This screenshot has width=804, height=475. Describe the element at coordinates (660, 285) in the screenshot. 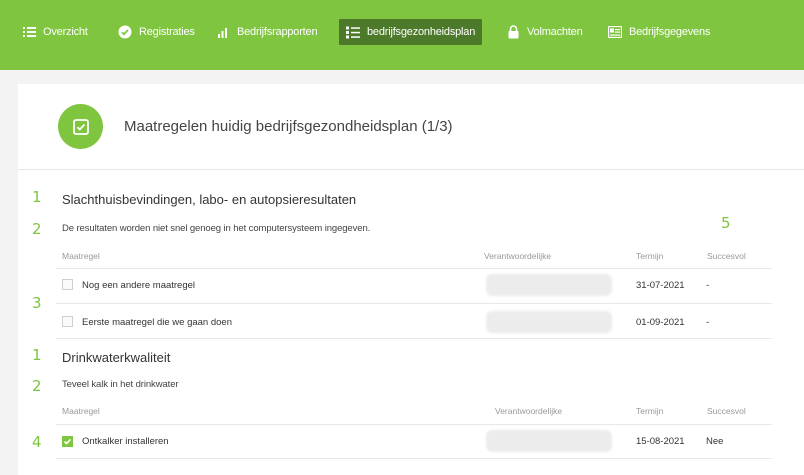

I see `row-term: 31-07-2021` at that location.